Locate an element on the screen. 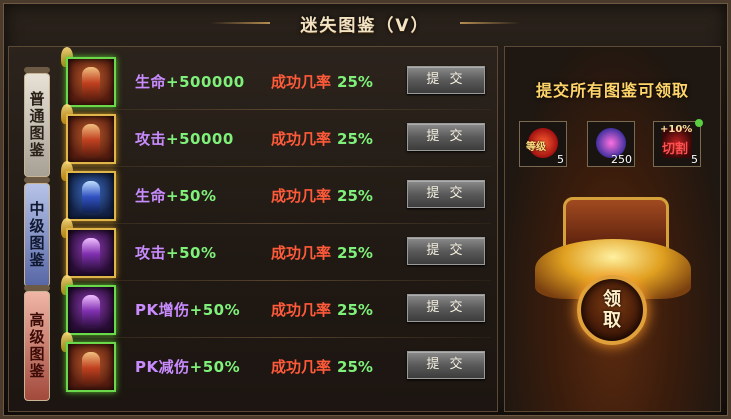  attribute-value: +50000 is located at coordinates (200, 139).